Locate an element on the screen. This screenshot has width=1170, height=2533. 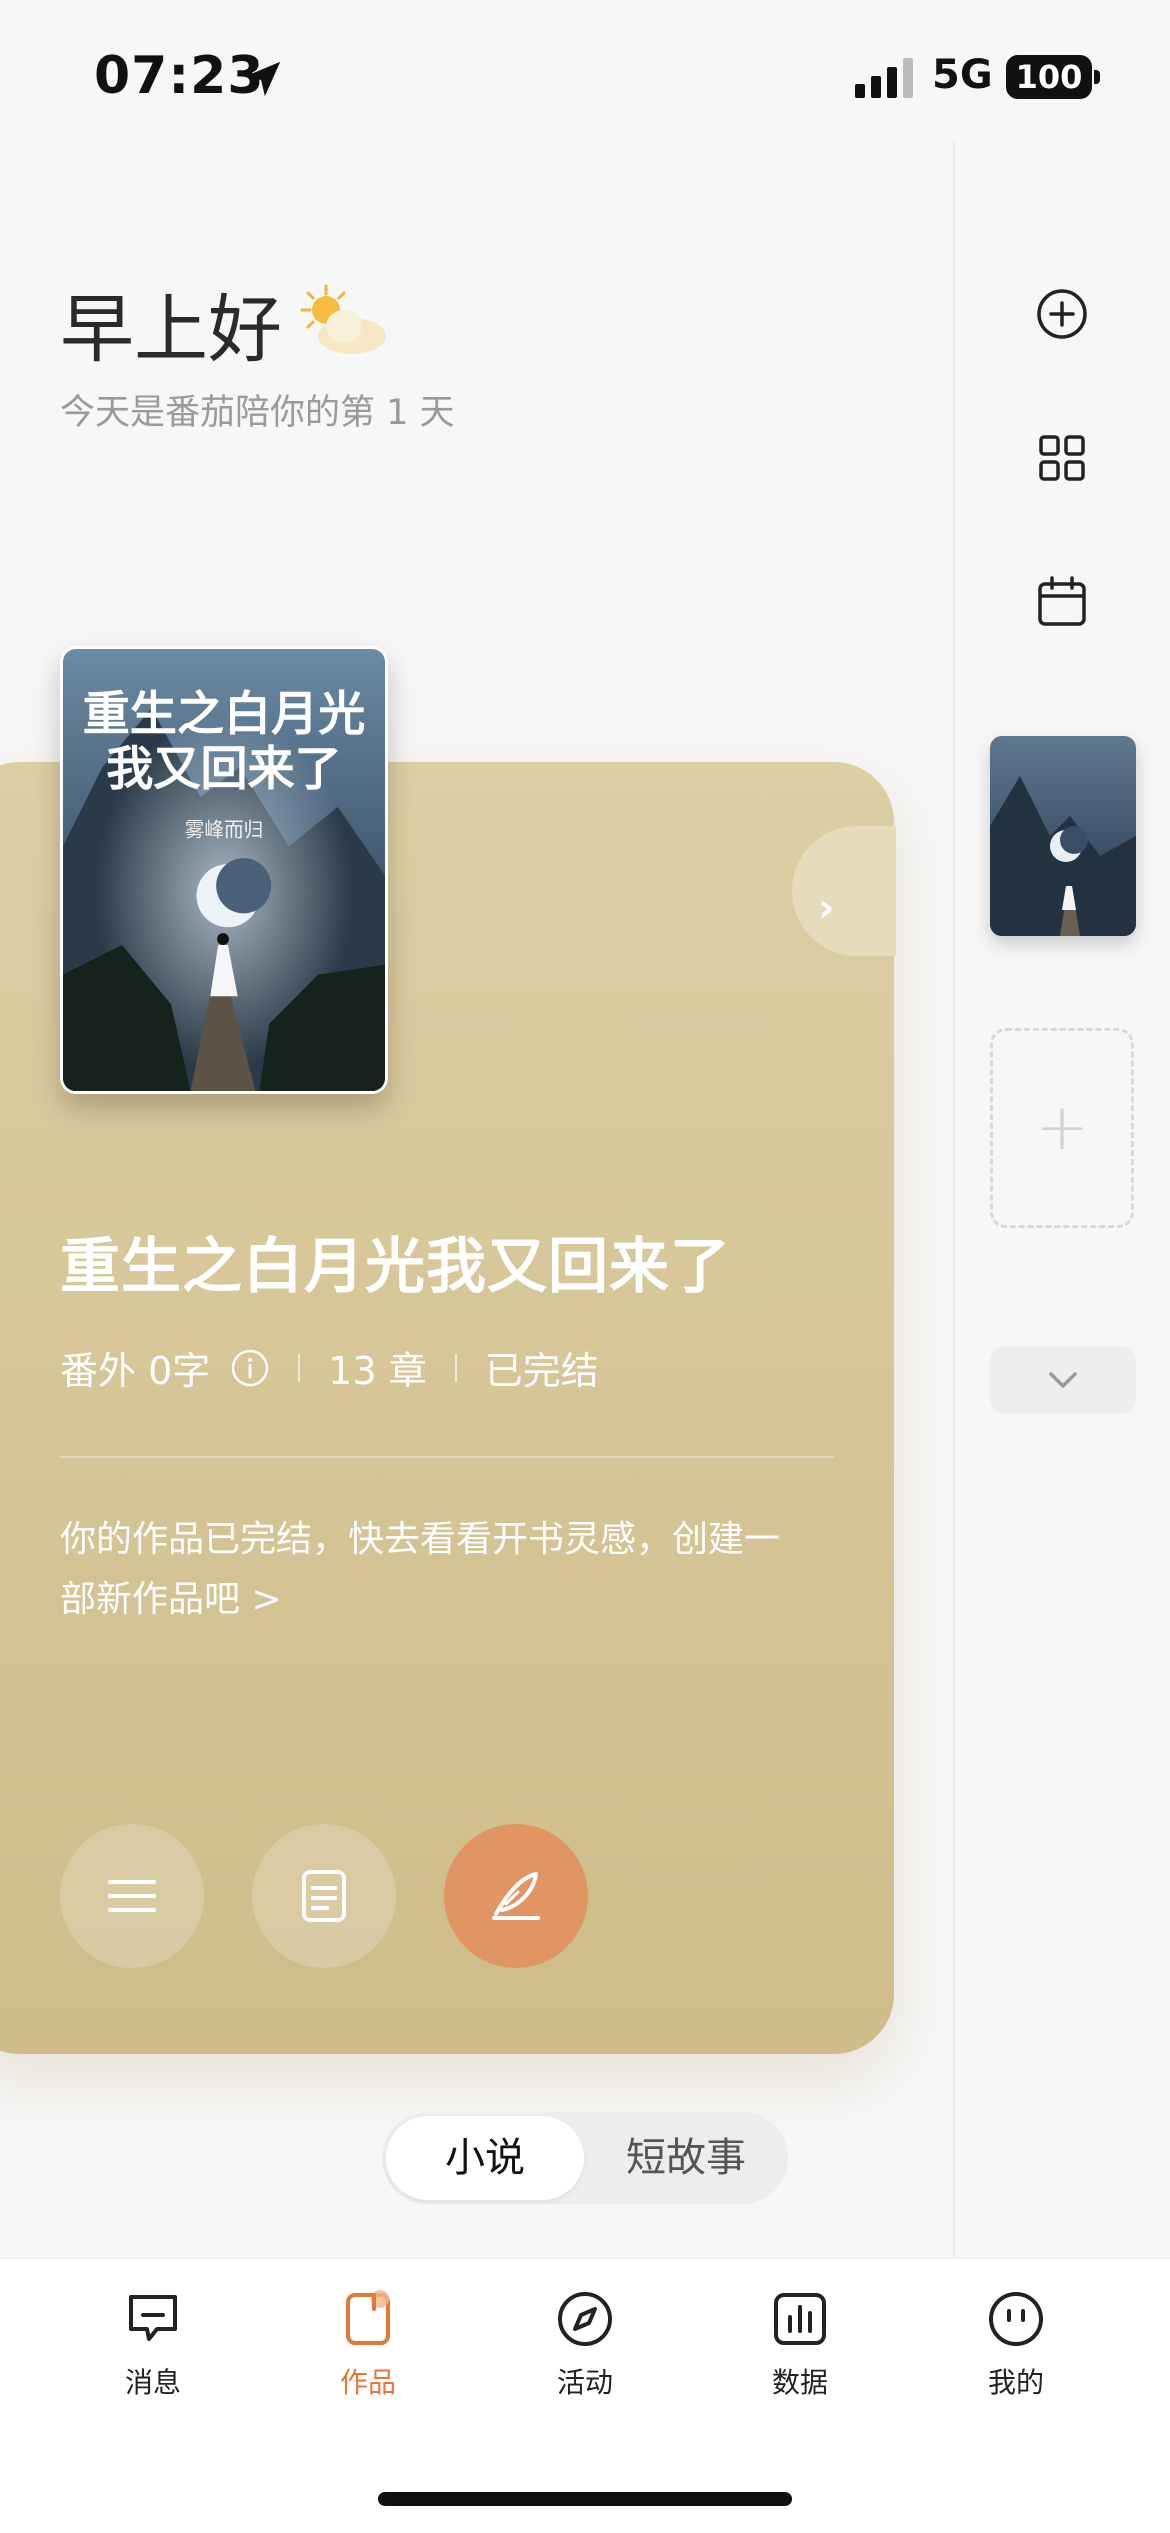
rail-book-thumbnail is located at coordinates (1063, 836).